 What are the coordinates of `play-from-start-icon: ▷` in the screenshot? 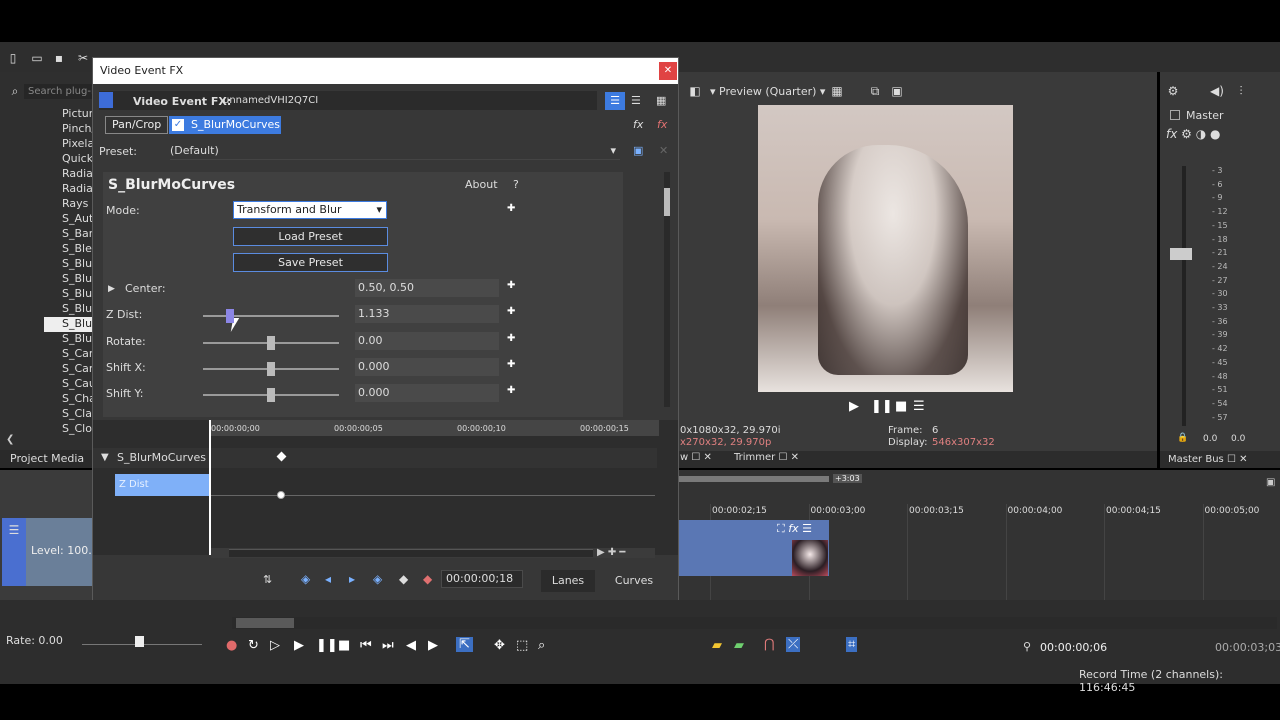 It's located at (275, 645).